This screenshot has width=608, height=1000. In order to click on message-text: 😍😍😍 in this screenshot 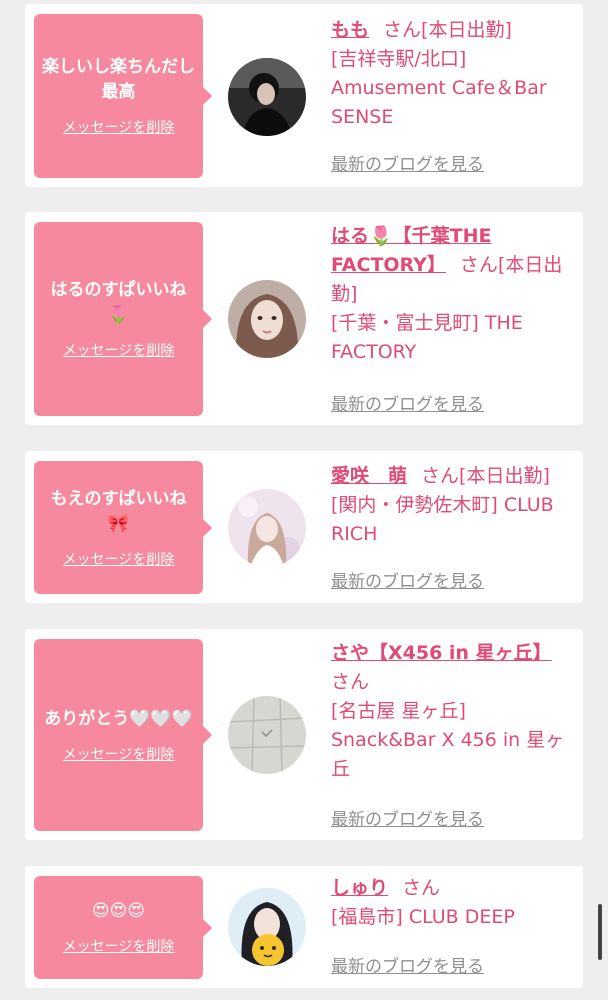, I will do `click(118, 911)`.